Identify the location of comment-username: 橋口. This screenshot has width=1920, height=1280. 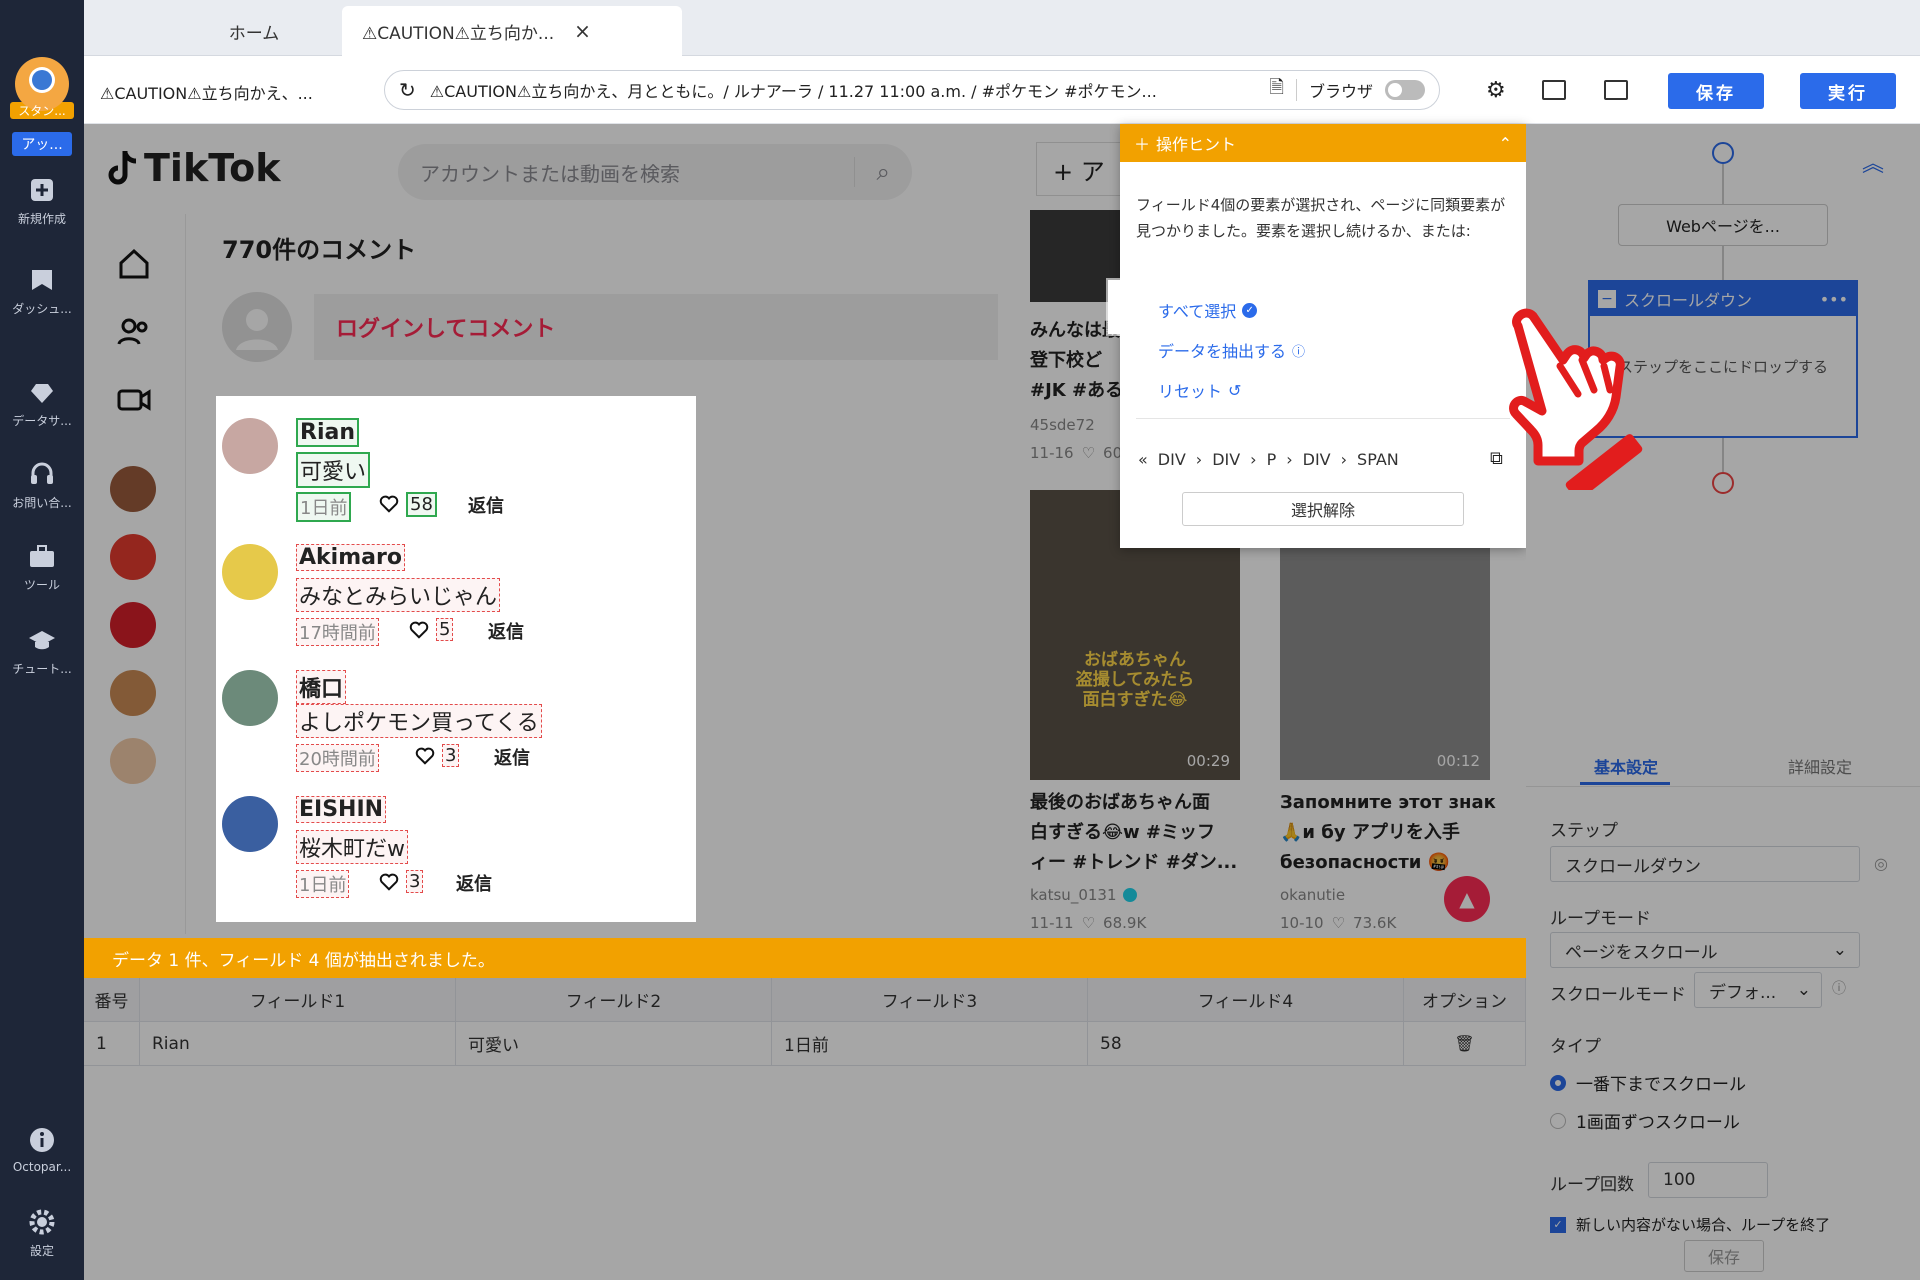
(321, 687).